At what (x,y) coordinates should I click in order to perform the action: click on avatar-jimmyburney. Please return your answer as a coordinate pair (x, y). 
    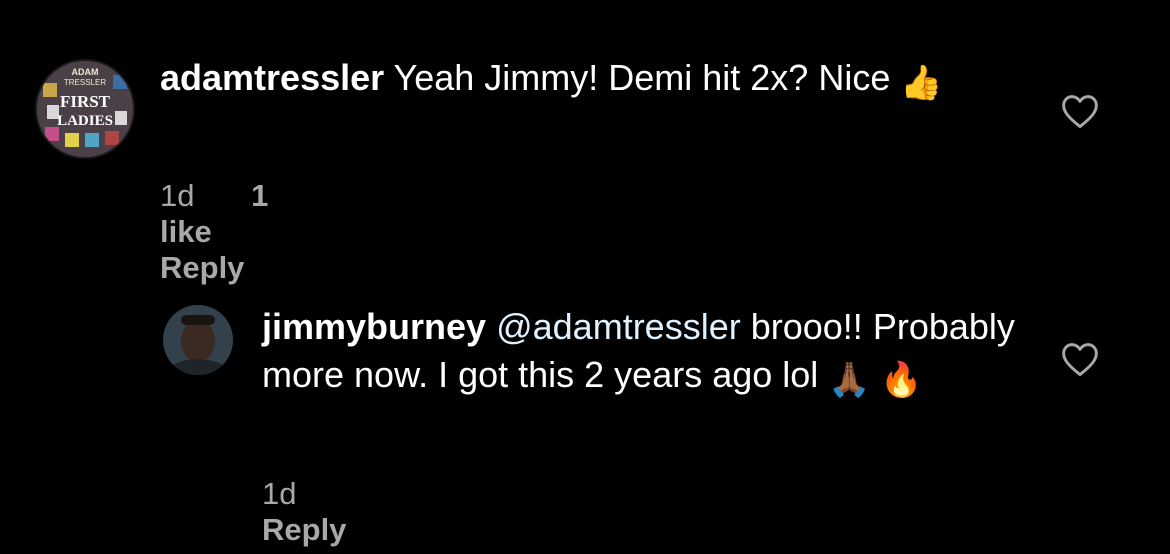
    Looking at the image, I should click on (198, 340).